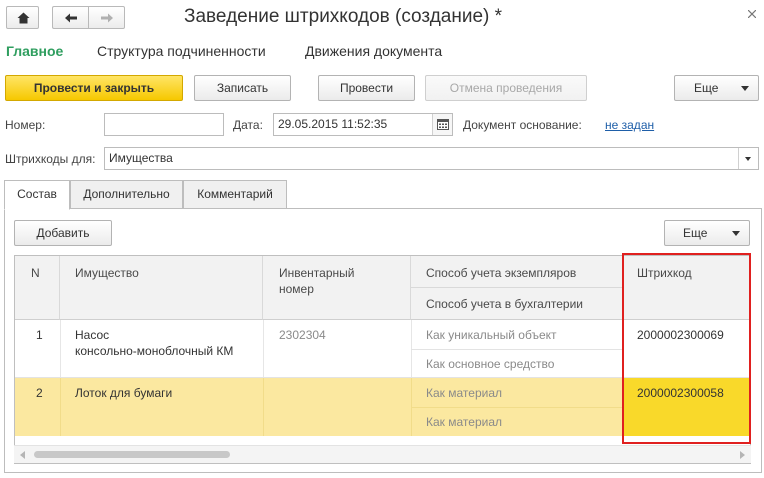 This screenshot has height=478, width=764. I want to click on home-icon, so click(23, 18).